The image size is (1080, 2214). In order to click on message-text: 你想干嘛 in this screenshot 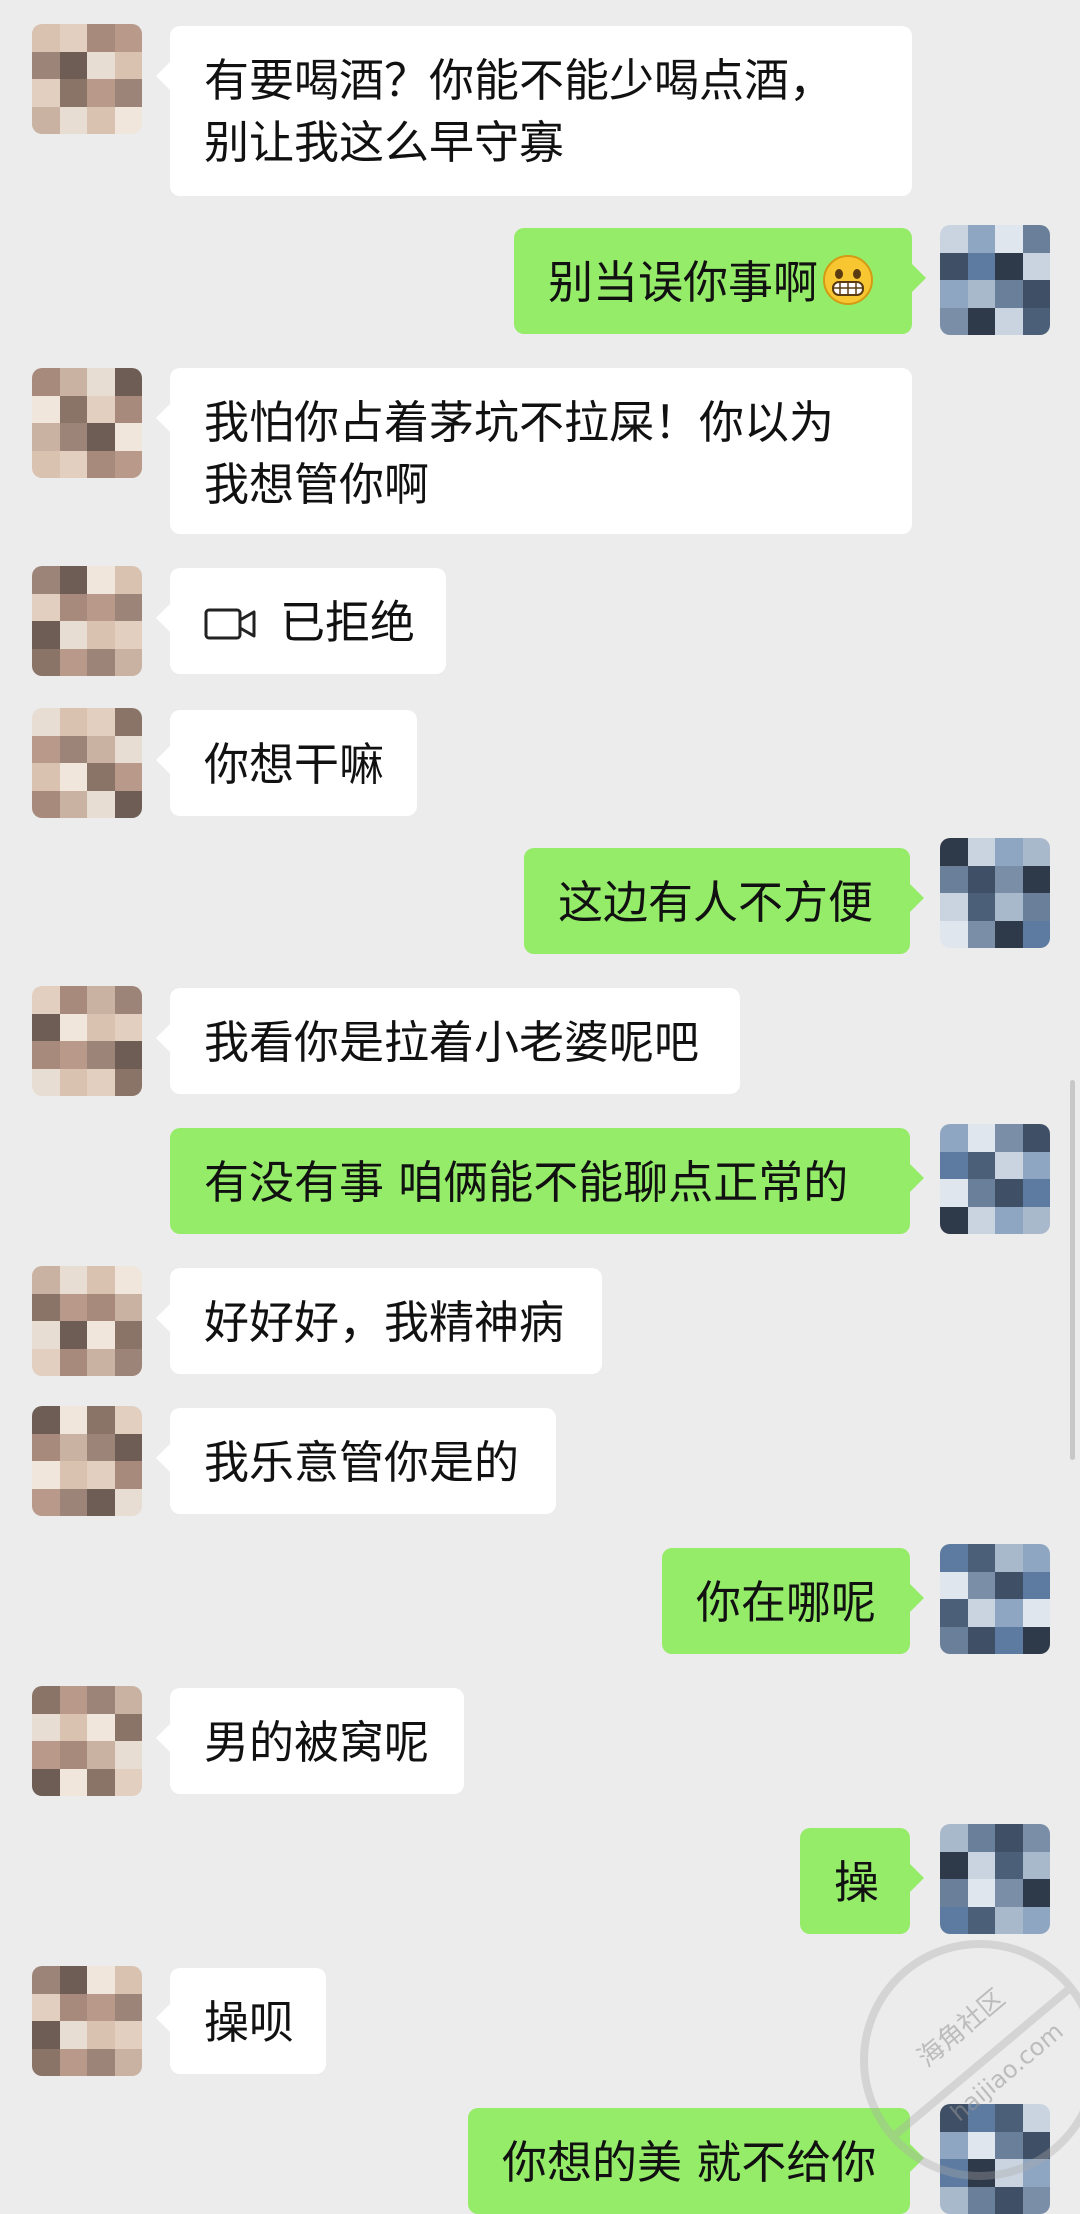, I will do `click(294, 764)`.